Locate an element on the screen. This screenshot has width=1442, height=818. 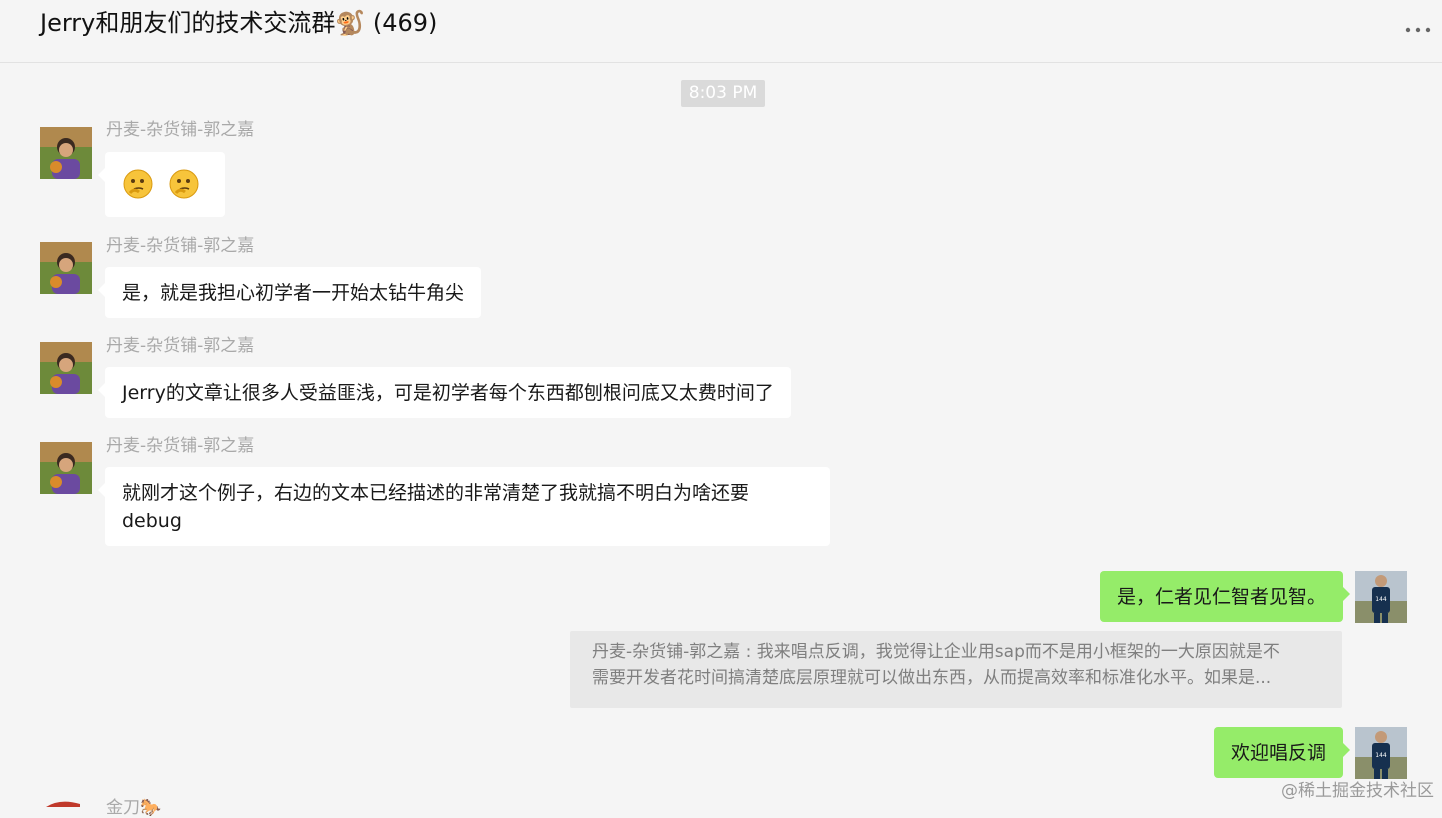
message-text: 是，仁者见仁智者见智。 is located at coordinates (1221, 597).